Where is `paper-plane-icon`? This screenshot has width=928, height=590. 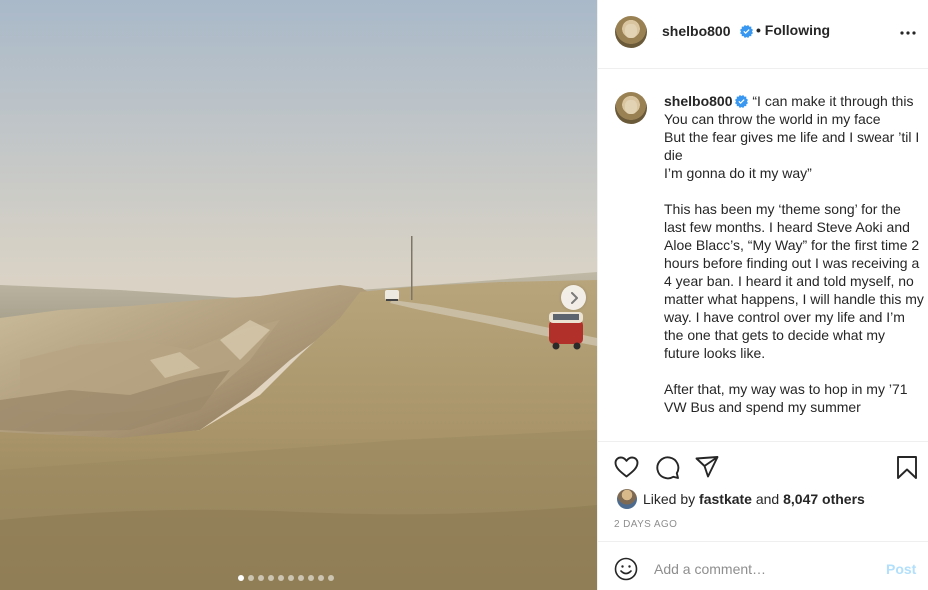
paper-plane-icon is located at coordinates (707, 467).